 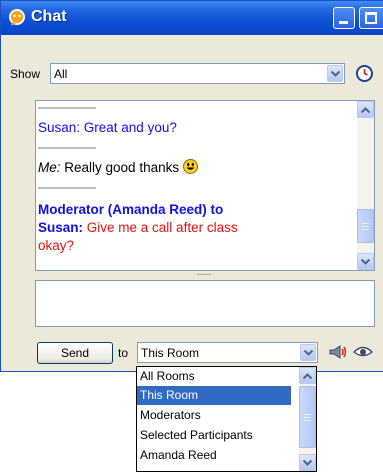 I want to click on maximize-button, so click(x=371, y=18).